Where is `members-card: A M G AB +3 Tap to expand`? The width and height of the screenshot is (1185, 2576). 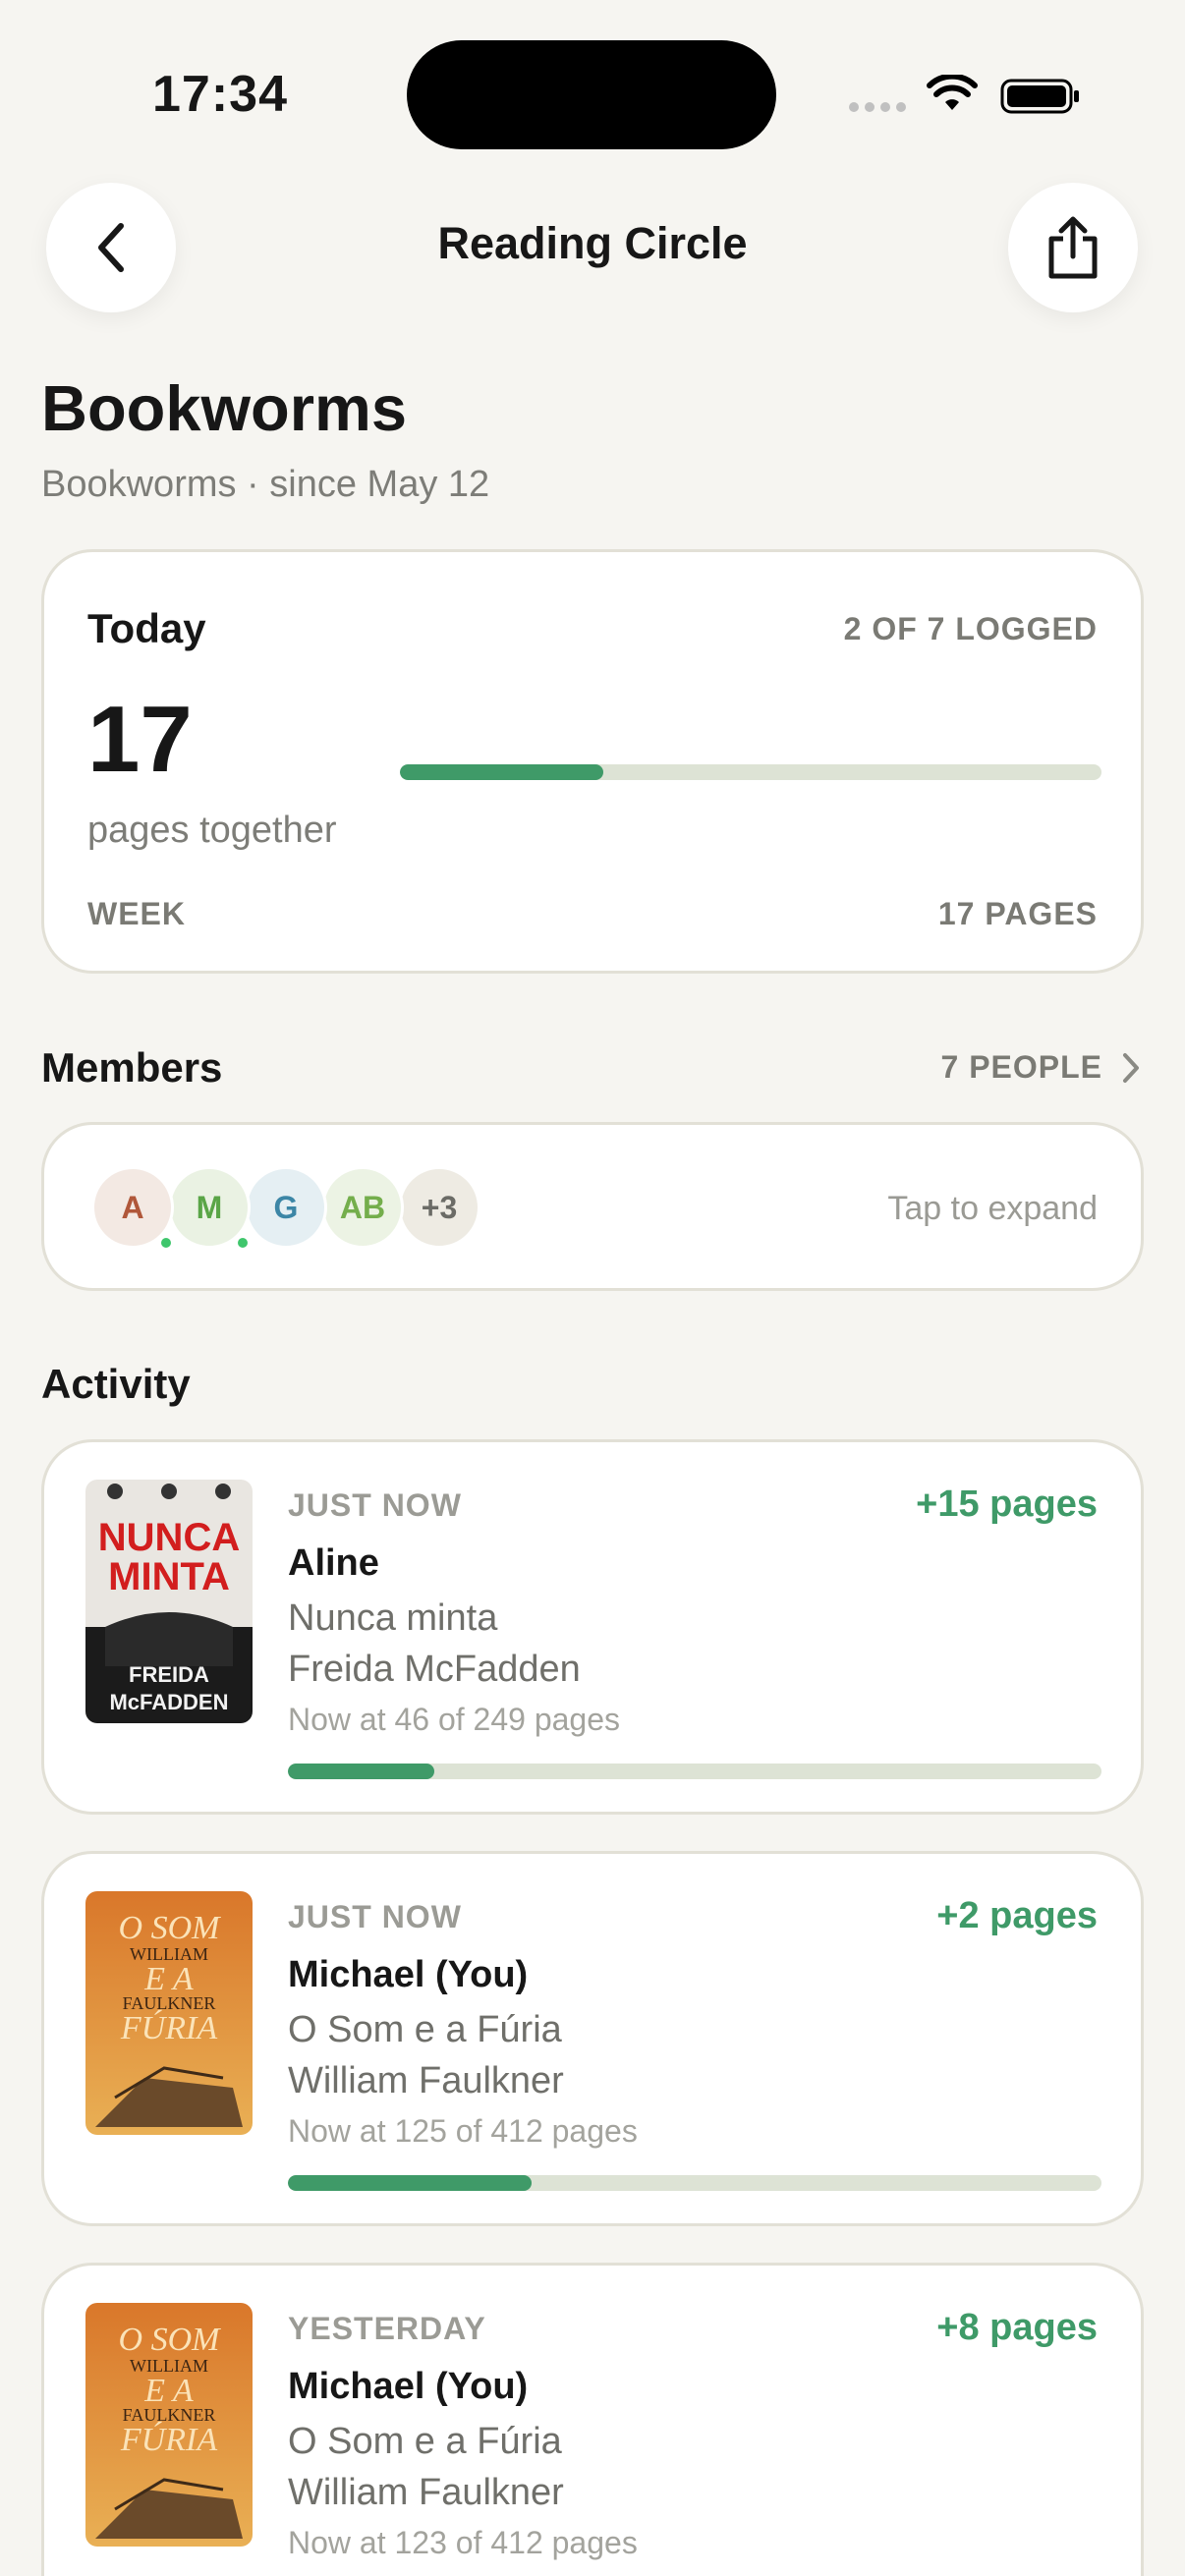
members-card: A M G AB +3 Tap to expand is located at coordinates (592, 1206).